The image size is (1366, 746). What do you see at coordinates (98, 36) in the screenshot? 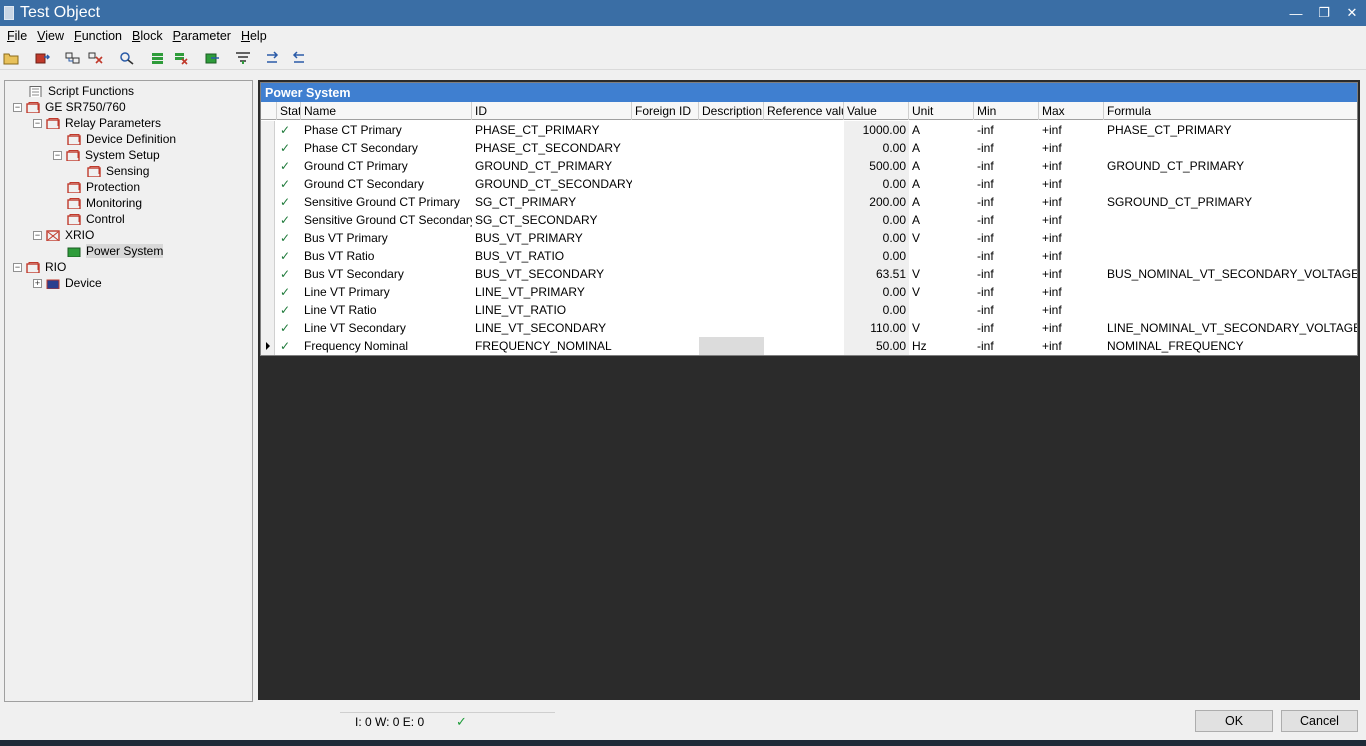
I see `menu-function: Function` at bounding box center [98, 36].